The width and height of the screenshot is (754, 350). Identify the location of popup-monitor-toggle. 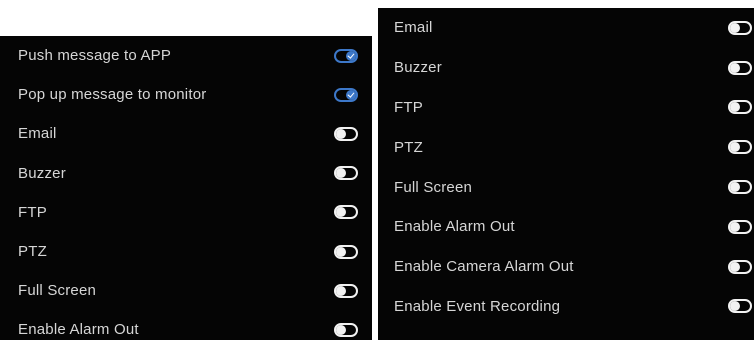
(346, 94).